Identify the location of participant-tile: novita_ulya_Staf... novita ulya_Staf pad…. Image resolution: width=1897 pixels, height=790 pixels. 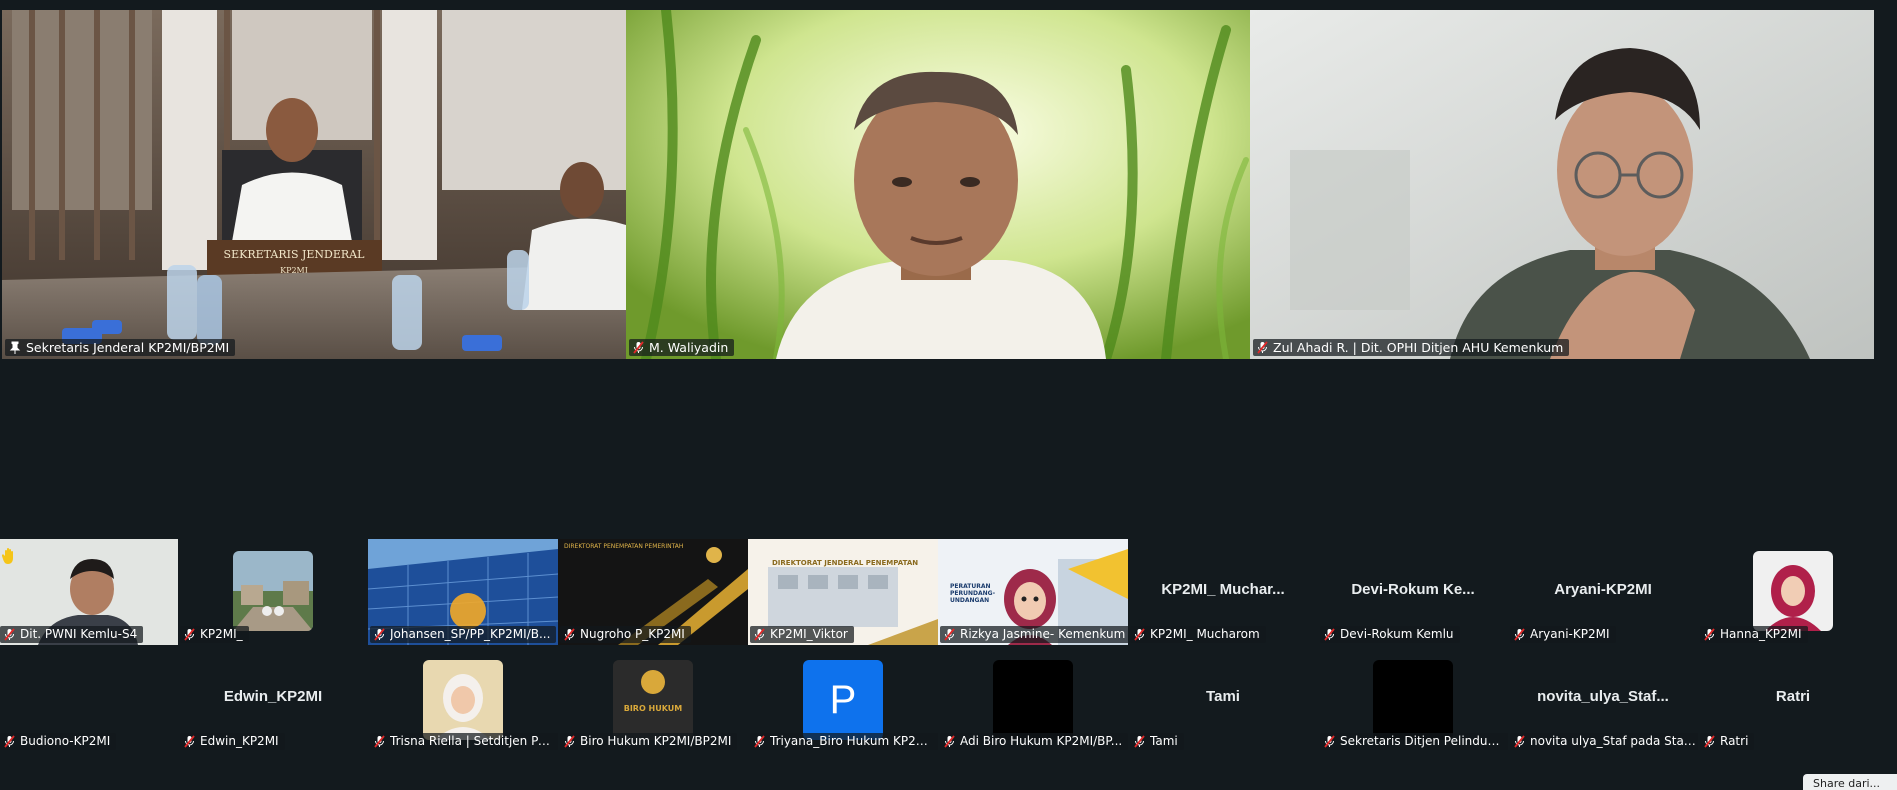
(1603, 699).